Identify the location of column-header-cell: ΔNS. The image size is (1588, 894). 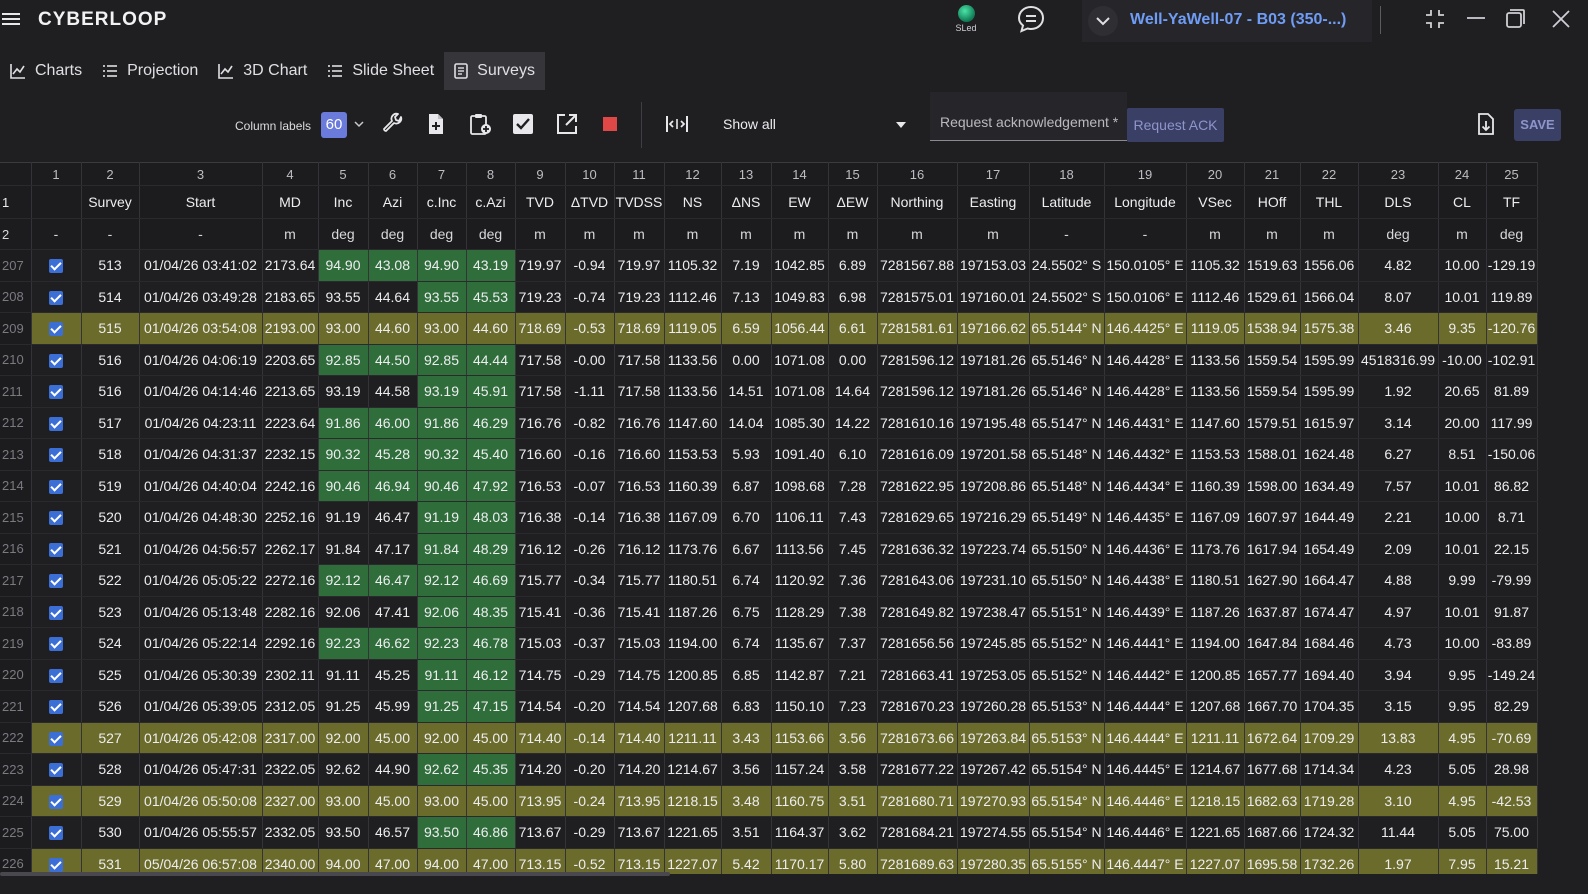
(746, 202).